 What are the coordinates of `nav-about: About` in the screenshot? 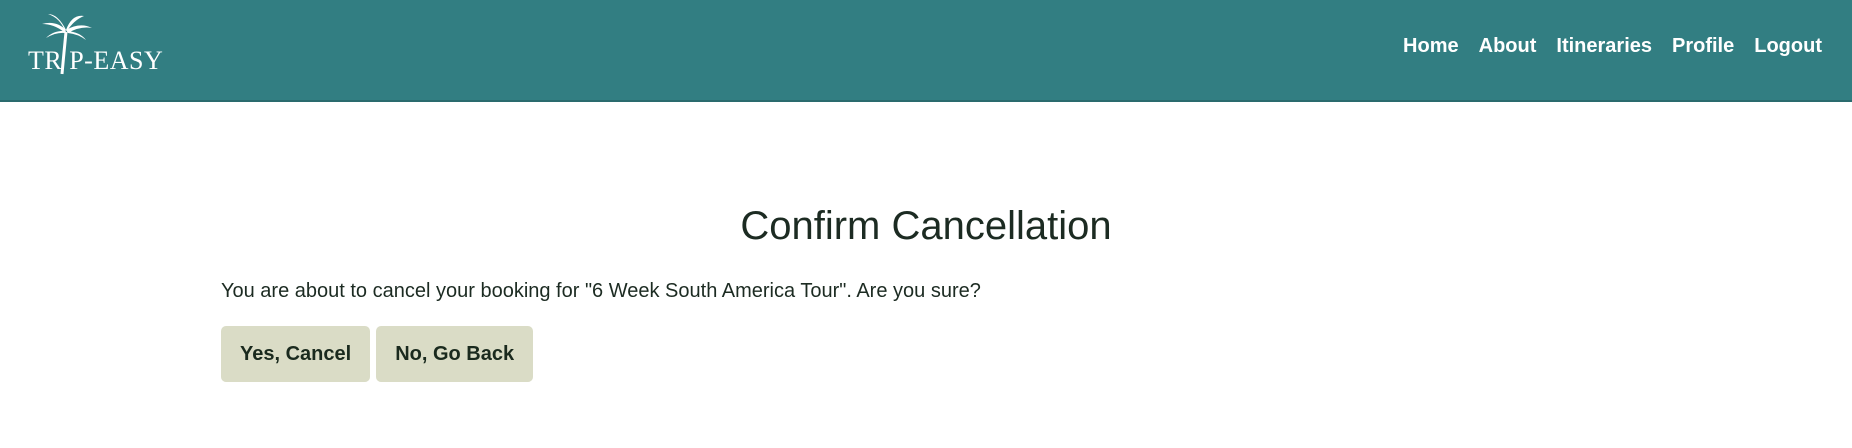 It's located at (1508, 46).